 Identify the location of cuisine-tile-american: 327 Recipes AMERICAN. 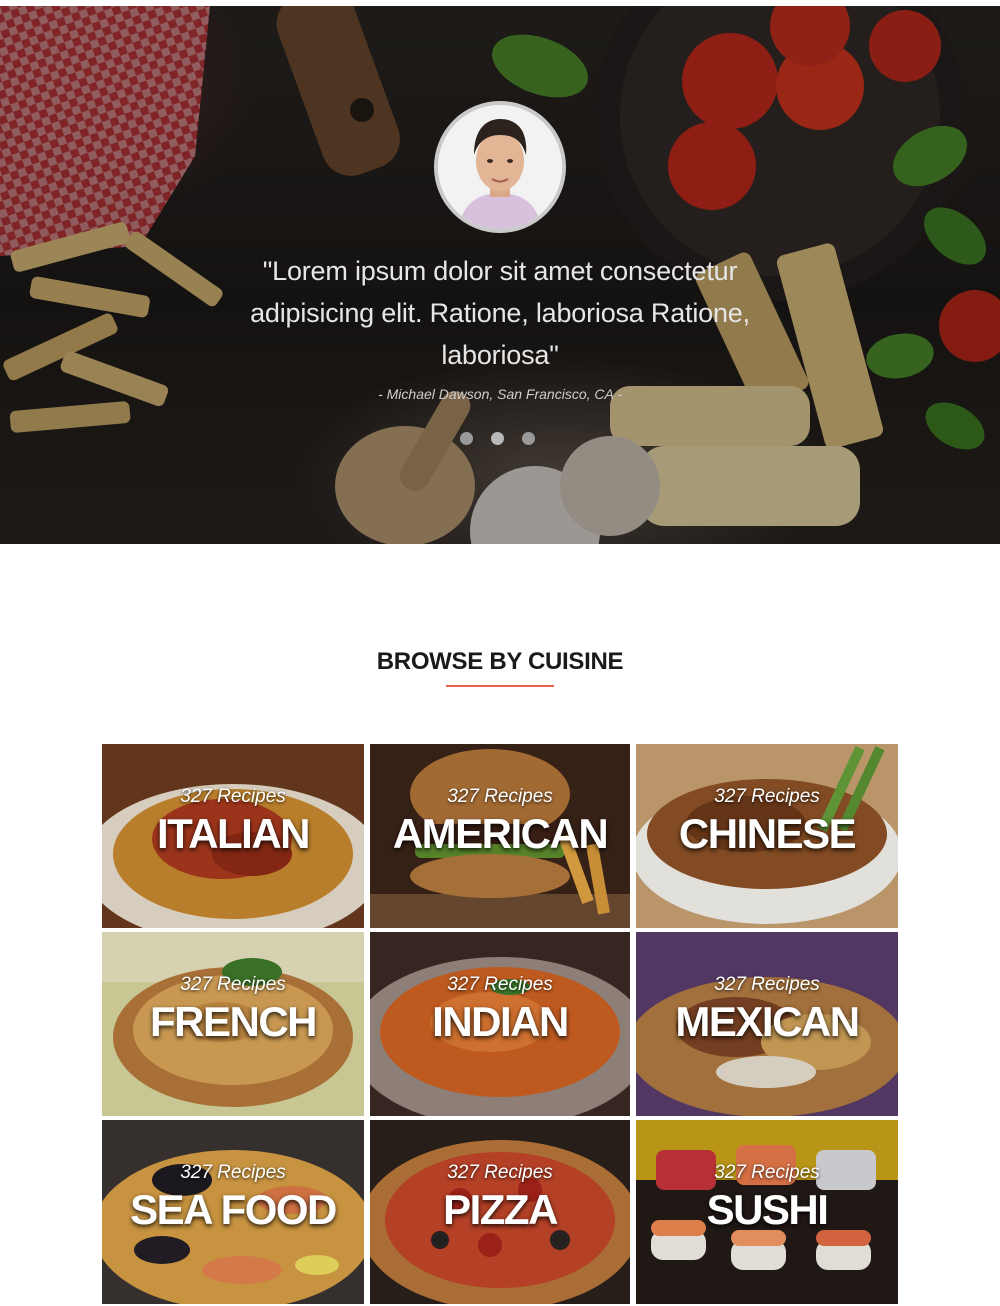
(500, 836).